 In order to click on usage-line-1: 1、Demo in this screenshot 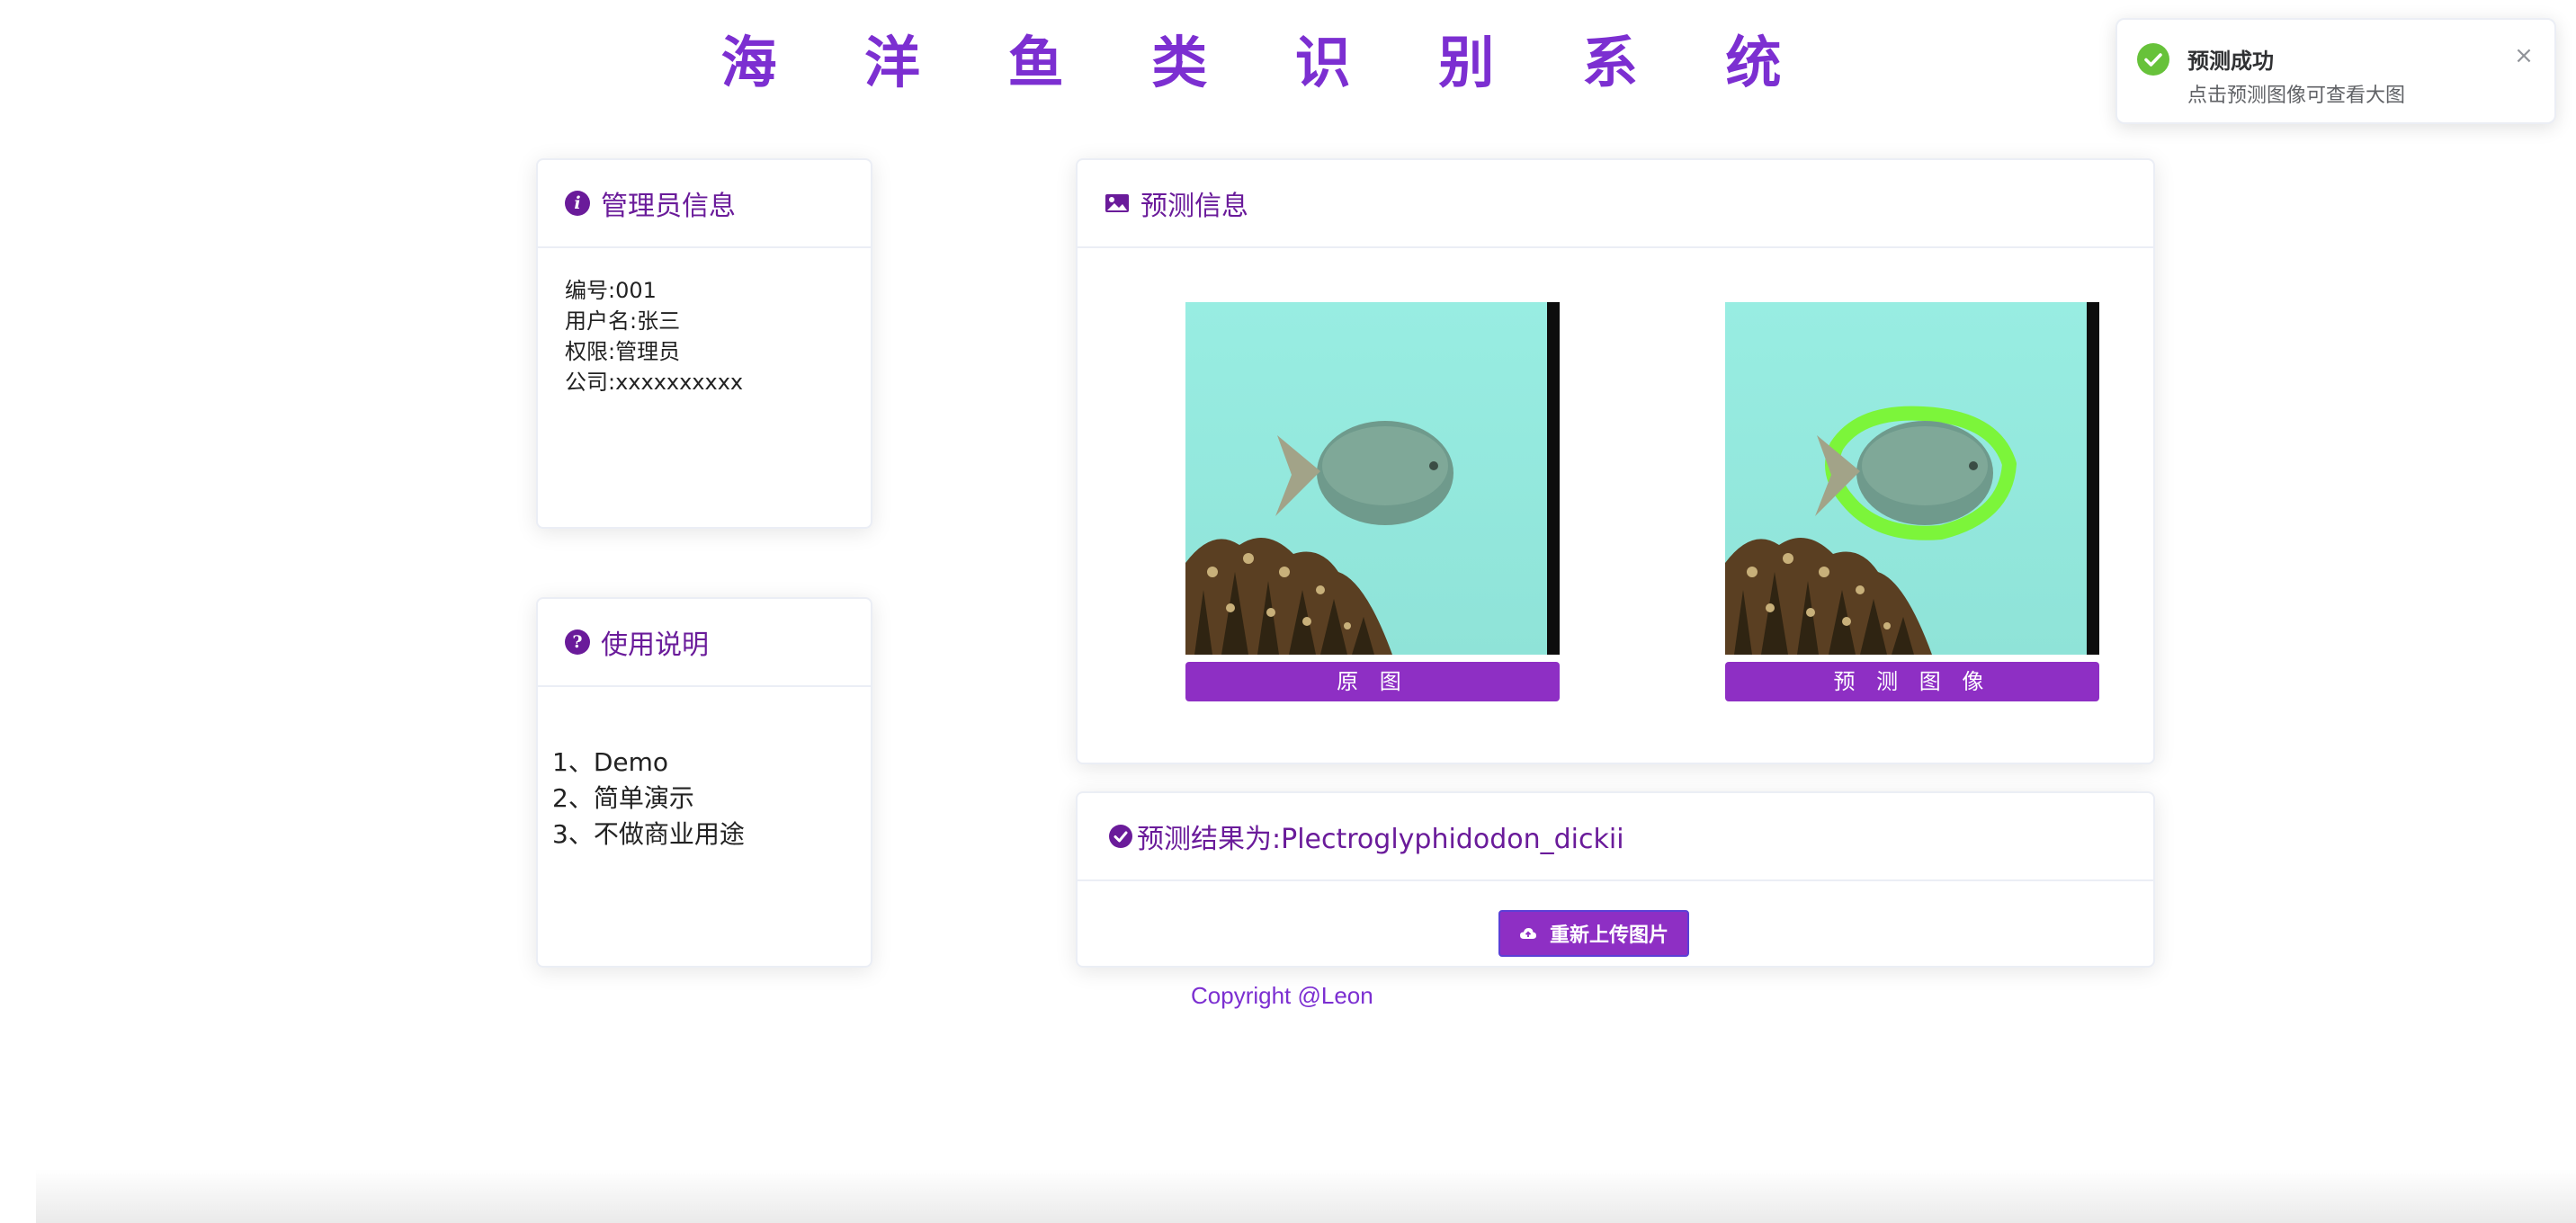, I will do `click(610, 762)`.